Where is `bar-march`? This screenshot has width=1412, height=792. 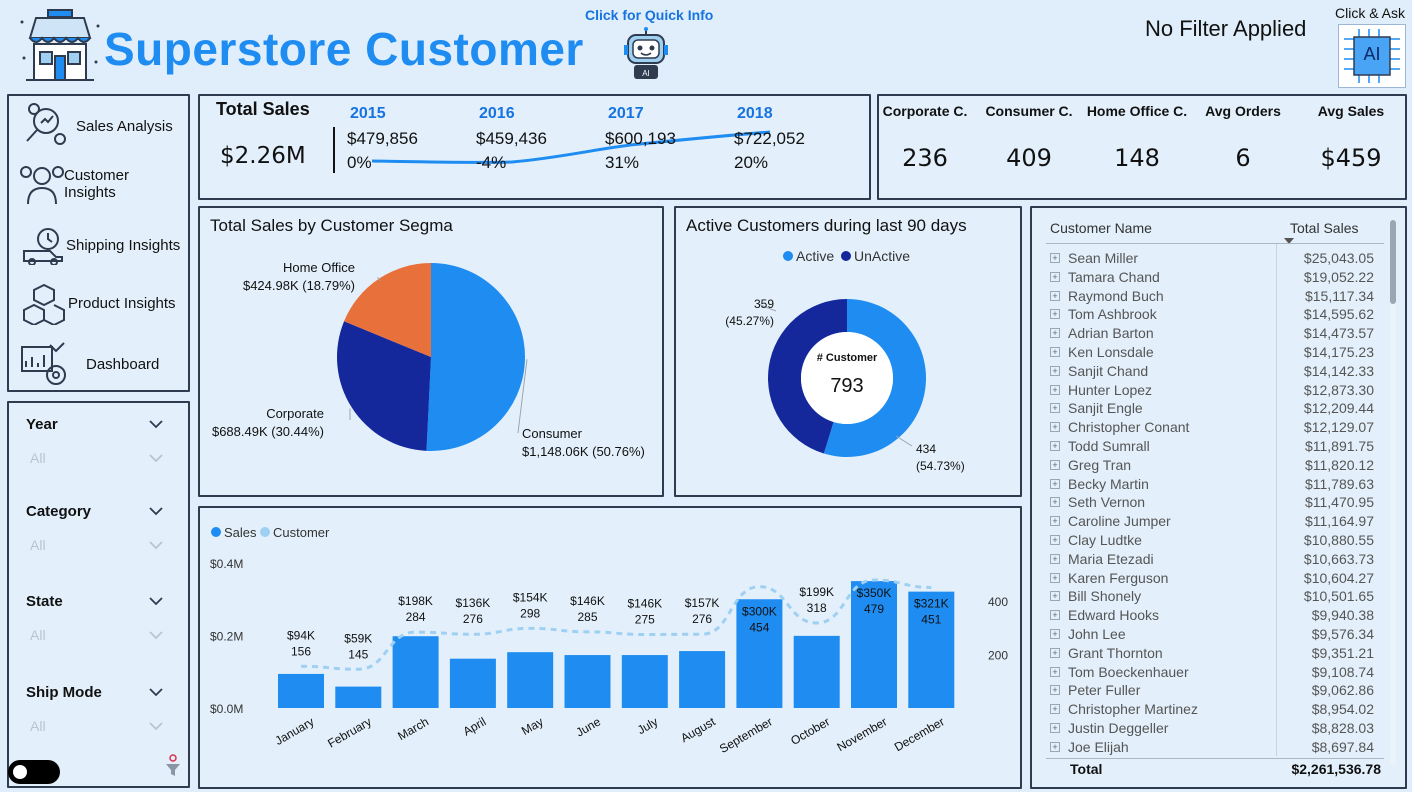
bar-march is located at coordinates (415, 672).